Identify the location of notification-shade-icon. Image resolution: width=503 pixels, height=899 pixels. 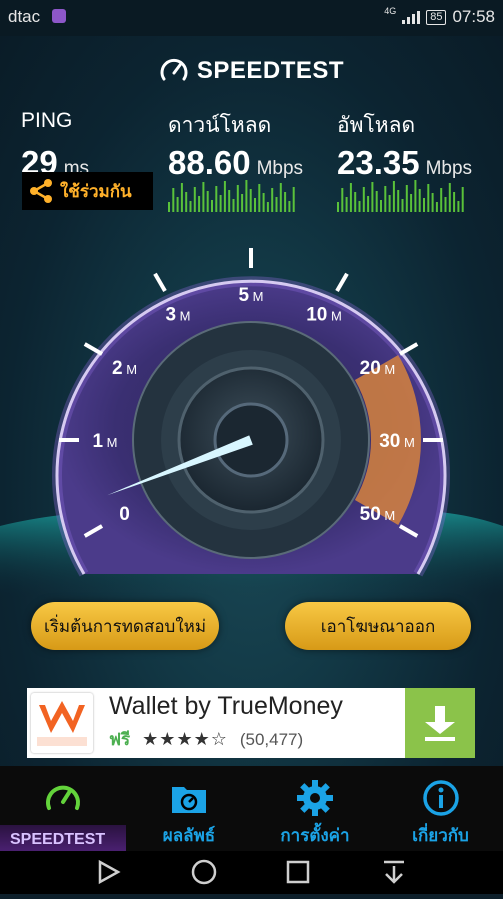
(394, 872).